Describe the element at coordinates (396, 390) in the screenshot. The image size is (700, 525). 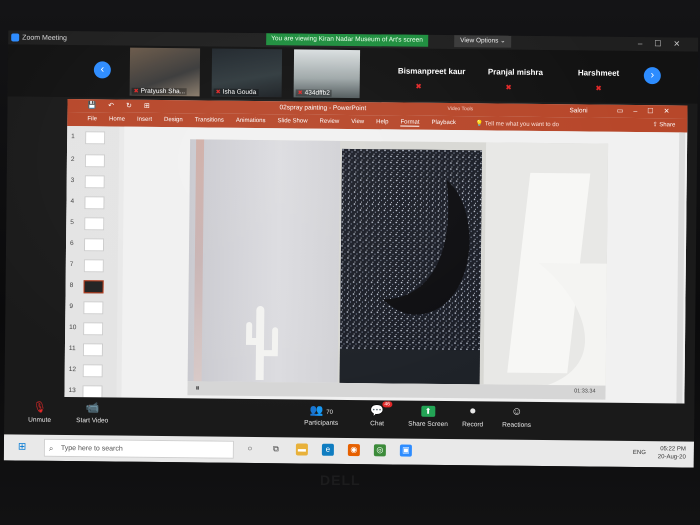
I see `video-controls: ⏸ 01:33.34` at that location.